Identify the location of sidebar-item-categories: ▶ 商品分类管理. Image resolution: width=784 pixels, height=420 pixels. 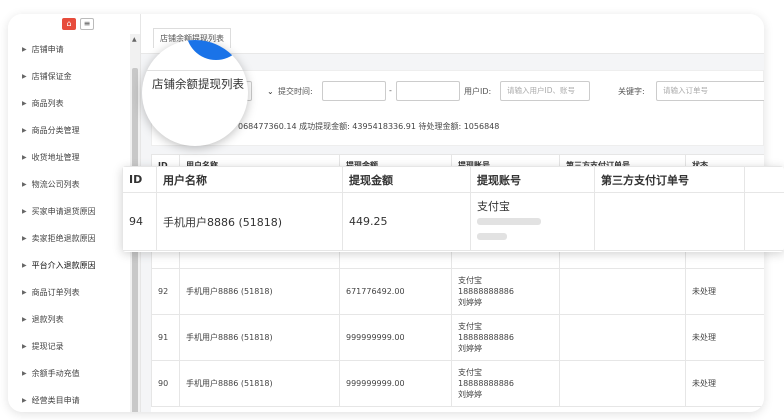
(69, 130).